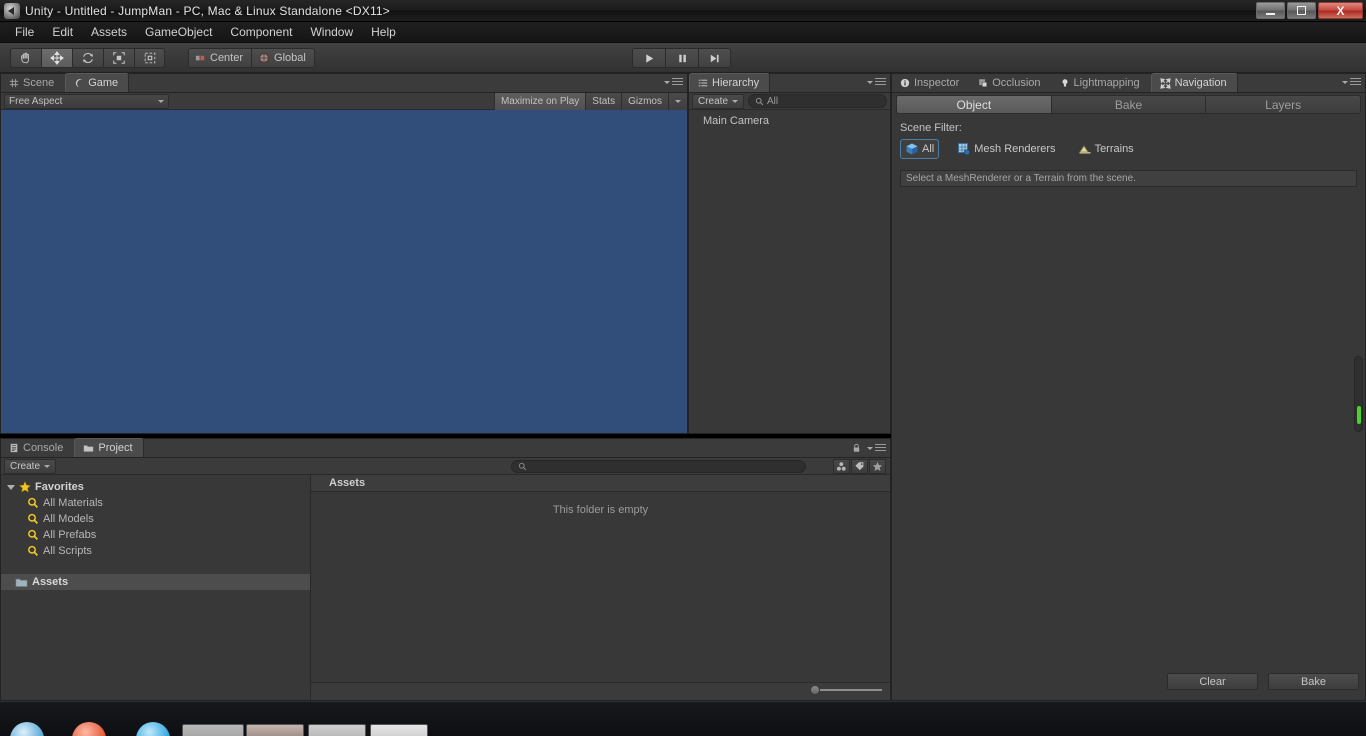 This screenshot has height=736, width=1366. I want to click on step-button, so click(714, 58).